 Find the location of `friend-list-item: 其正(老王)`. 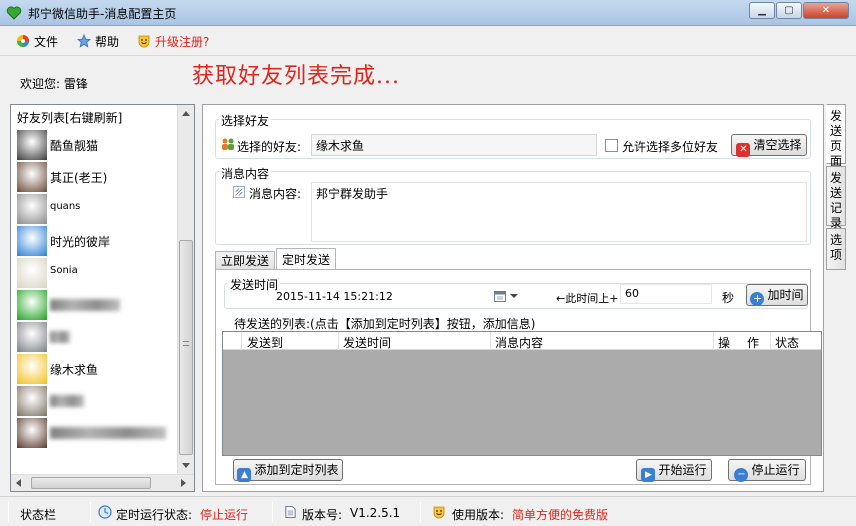

friend-list-item: 其正(老王) is located at coordinates (95, 177).